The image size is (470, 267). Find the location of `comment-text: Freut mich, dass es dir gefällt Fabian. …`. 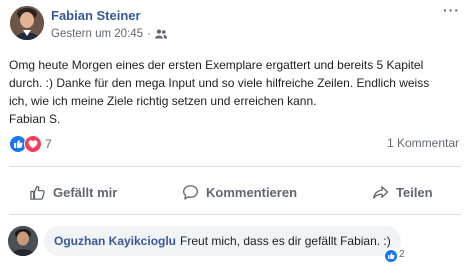

comment-text: Freut mich, dass es dir gefällt Fabian. … is located at coordinates (285, 241).